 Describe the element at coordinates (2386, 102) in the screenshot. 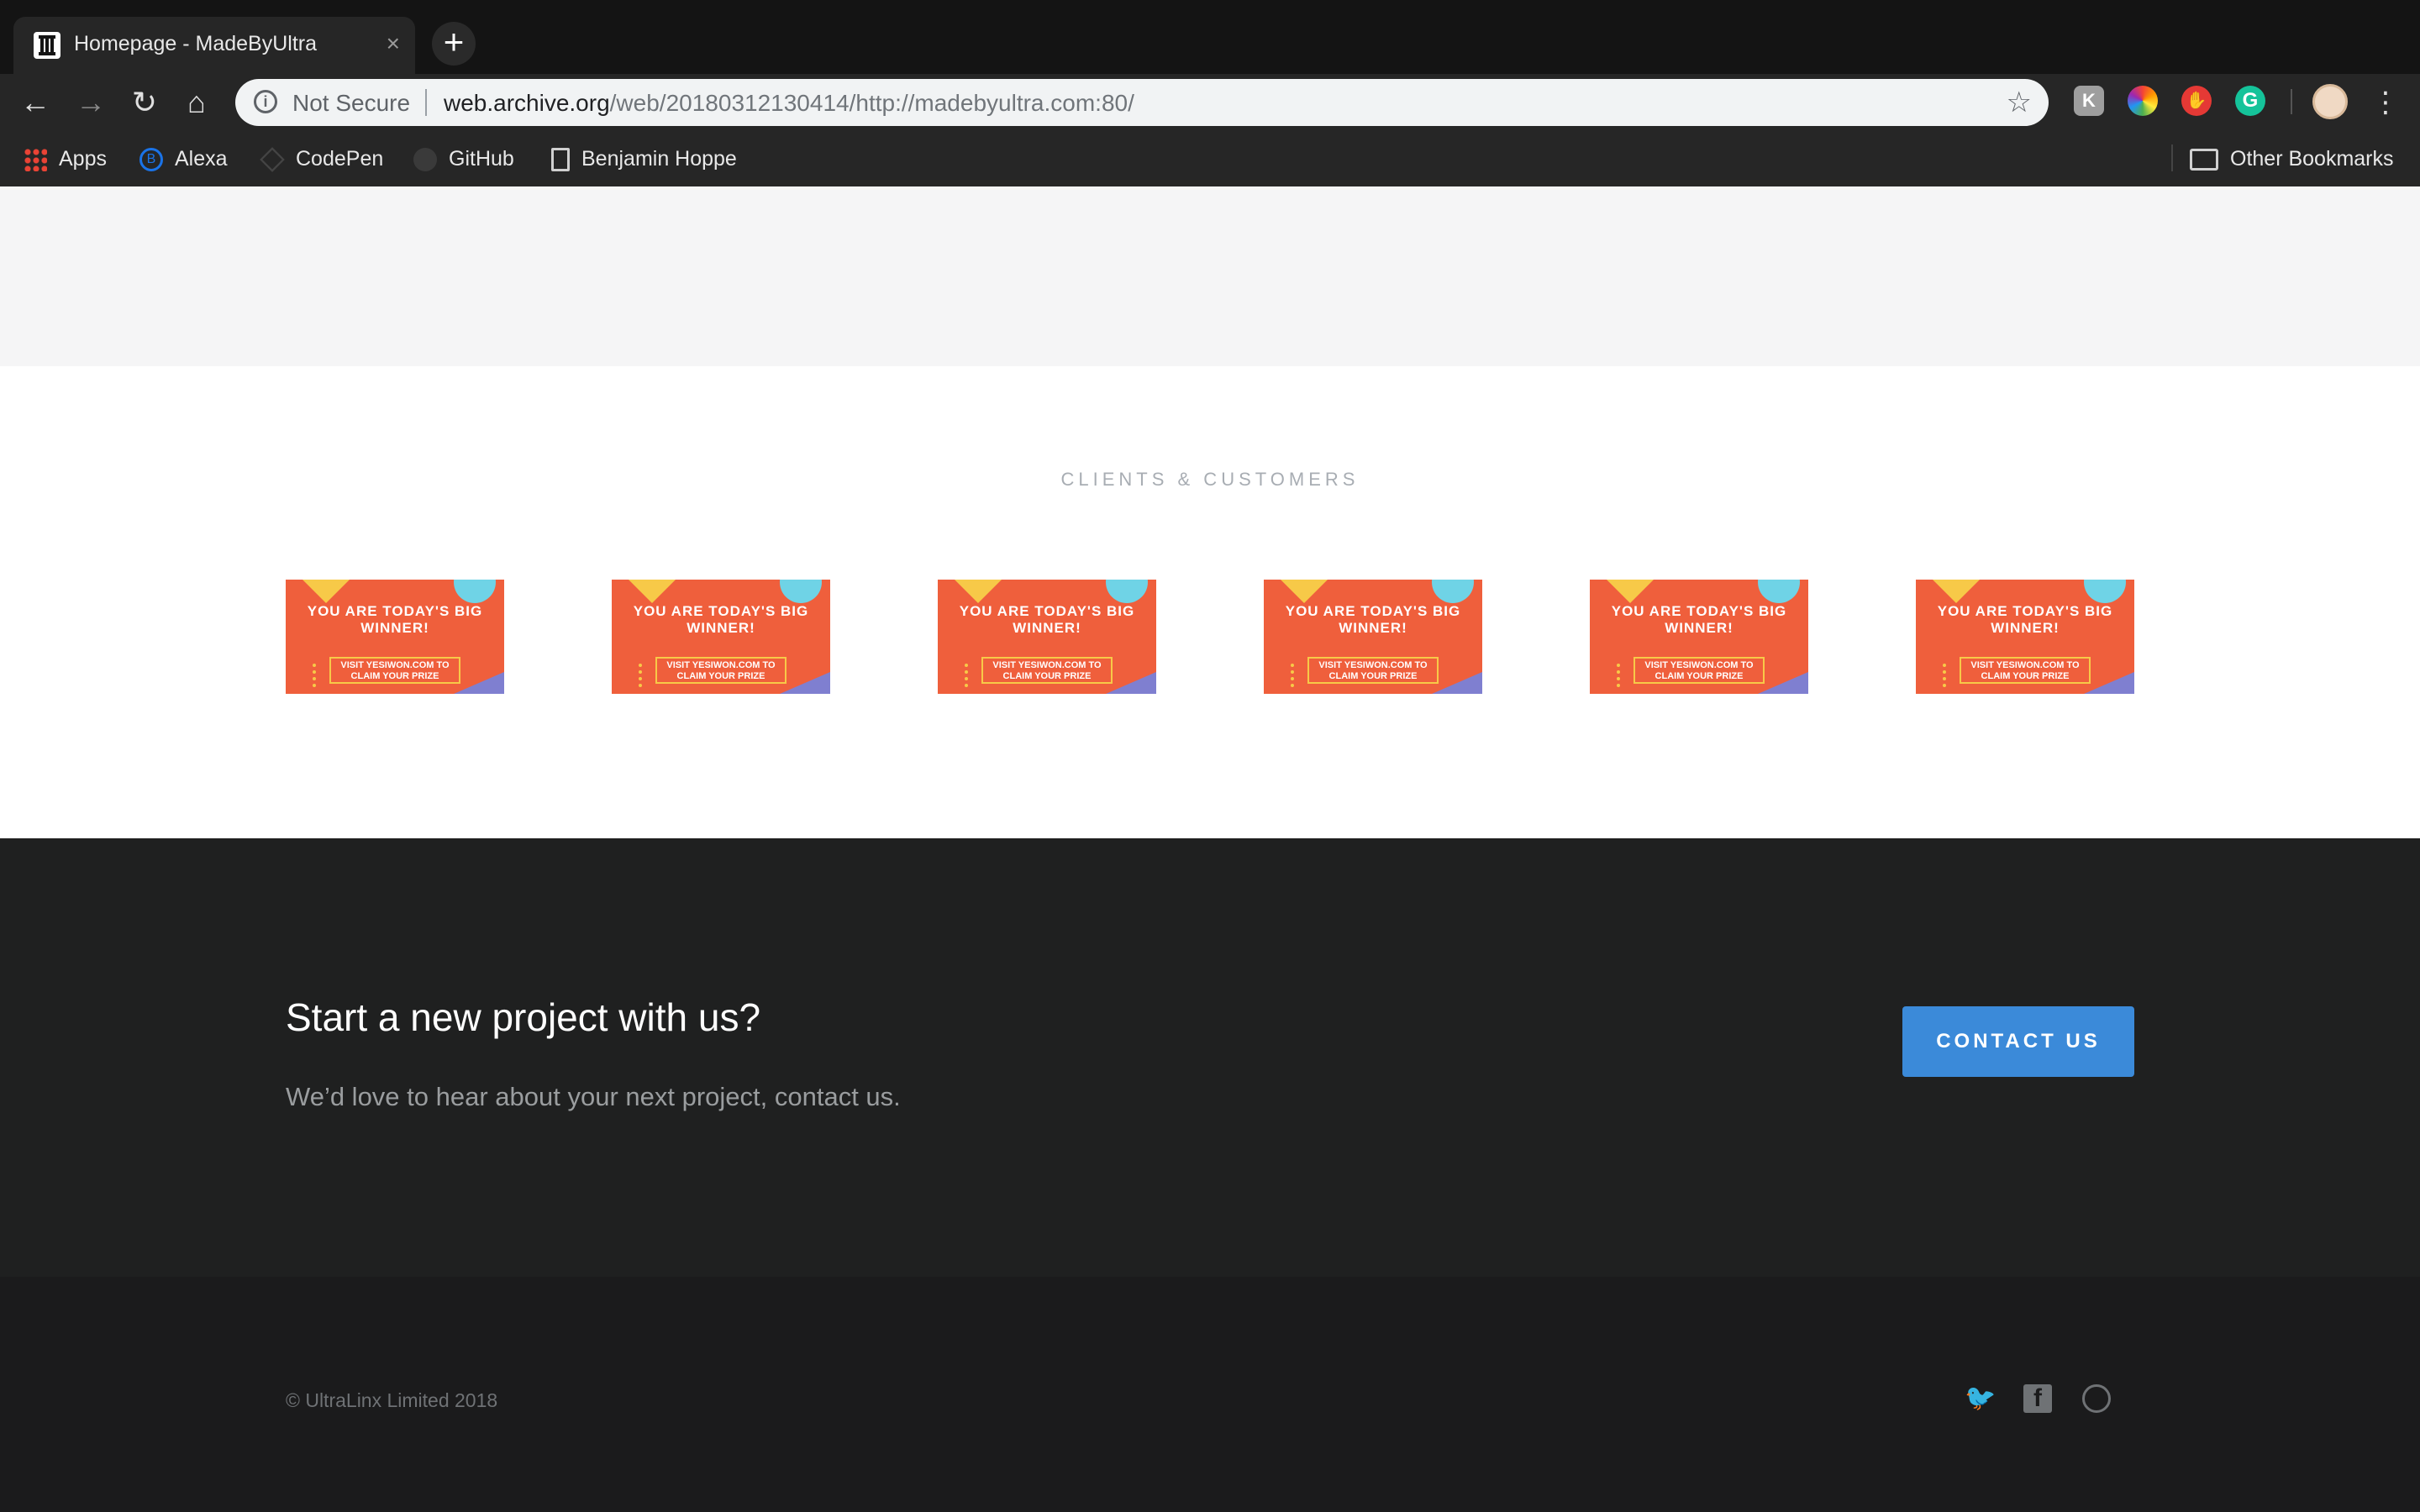

I see `browser-menu-icon: ⋮` at that location.